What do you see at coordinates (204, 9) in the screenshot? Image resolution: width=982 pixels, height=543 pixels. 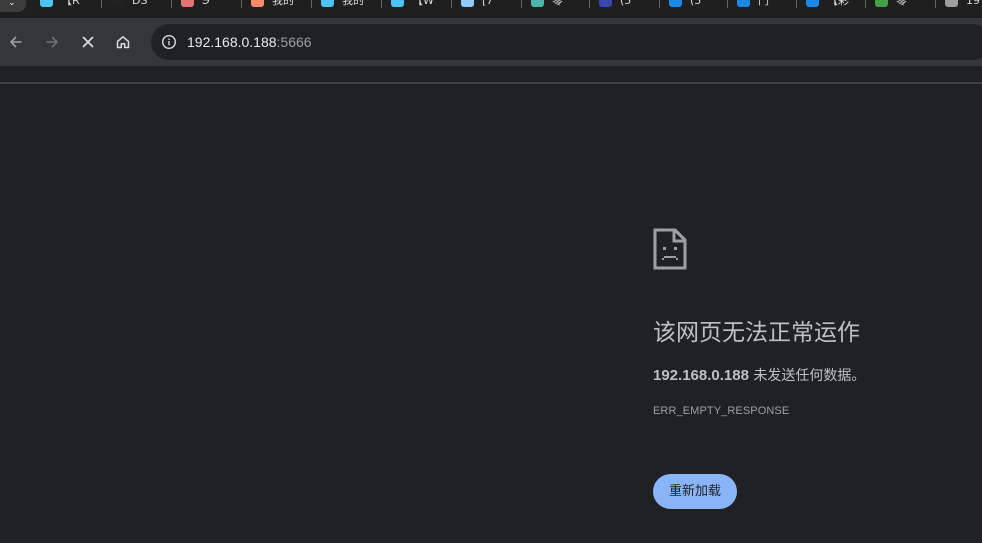 I see `browser-tab: Э` at bounding box center [204, 9].